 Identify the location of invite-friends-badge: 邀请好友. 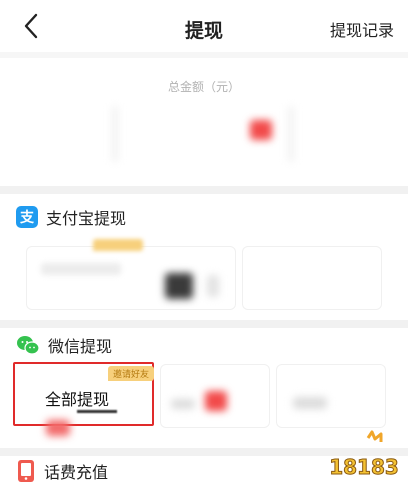
(130, 373).